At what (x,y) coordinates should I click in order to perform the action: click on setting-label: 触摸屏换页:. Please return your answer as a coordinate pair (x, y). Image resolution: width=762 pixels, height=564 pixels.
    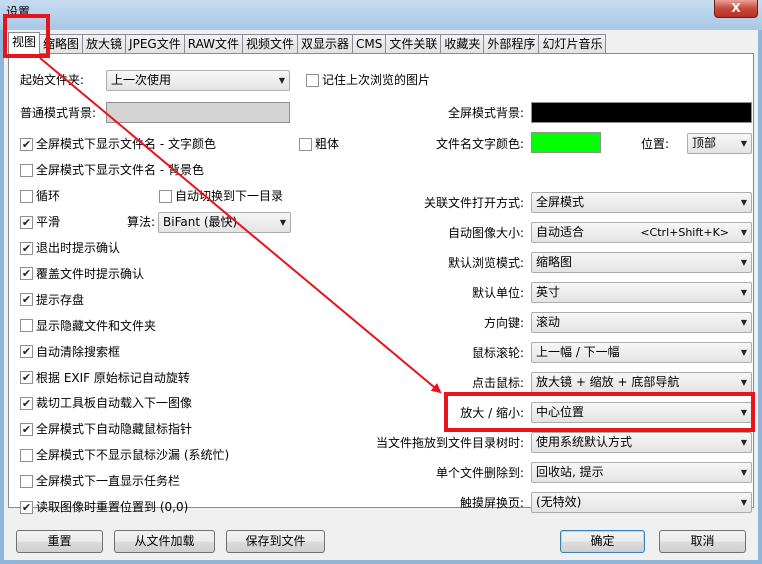
    Looking at the image, I should click on (491, 503).